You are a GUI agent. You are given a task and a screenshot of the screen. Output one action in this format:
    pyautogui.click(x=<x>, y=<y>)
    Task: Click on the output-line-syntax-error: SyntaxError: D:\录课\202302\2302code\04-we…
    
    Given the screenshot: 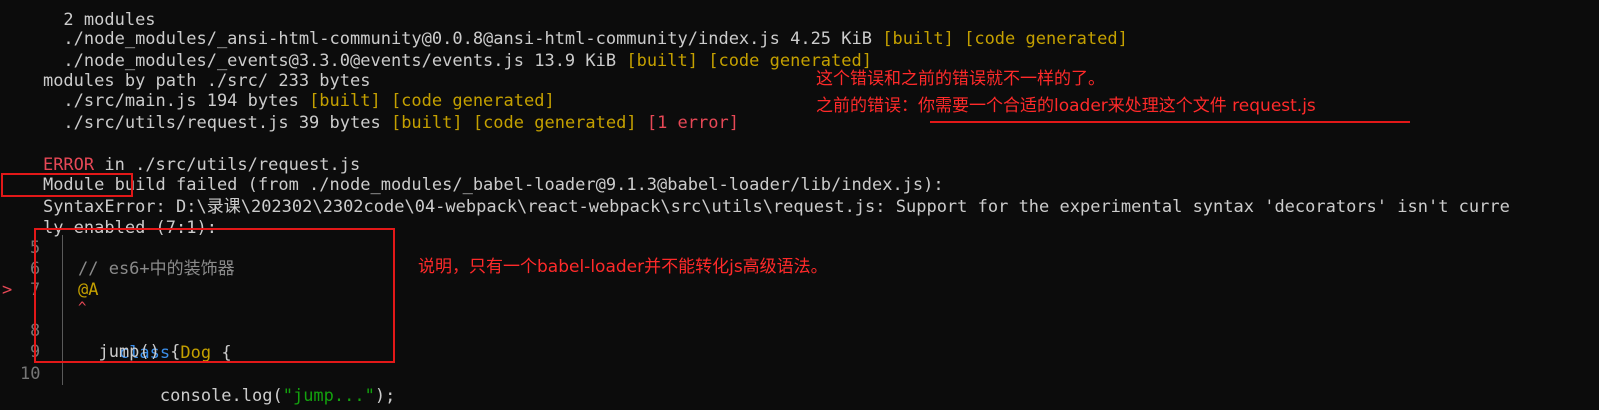 What is the action you would take?
    pyautogui.click(x=756, y=195)
    